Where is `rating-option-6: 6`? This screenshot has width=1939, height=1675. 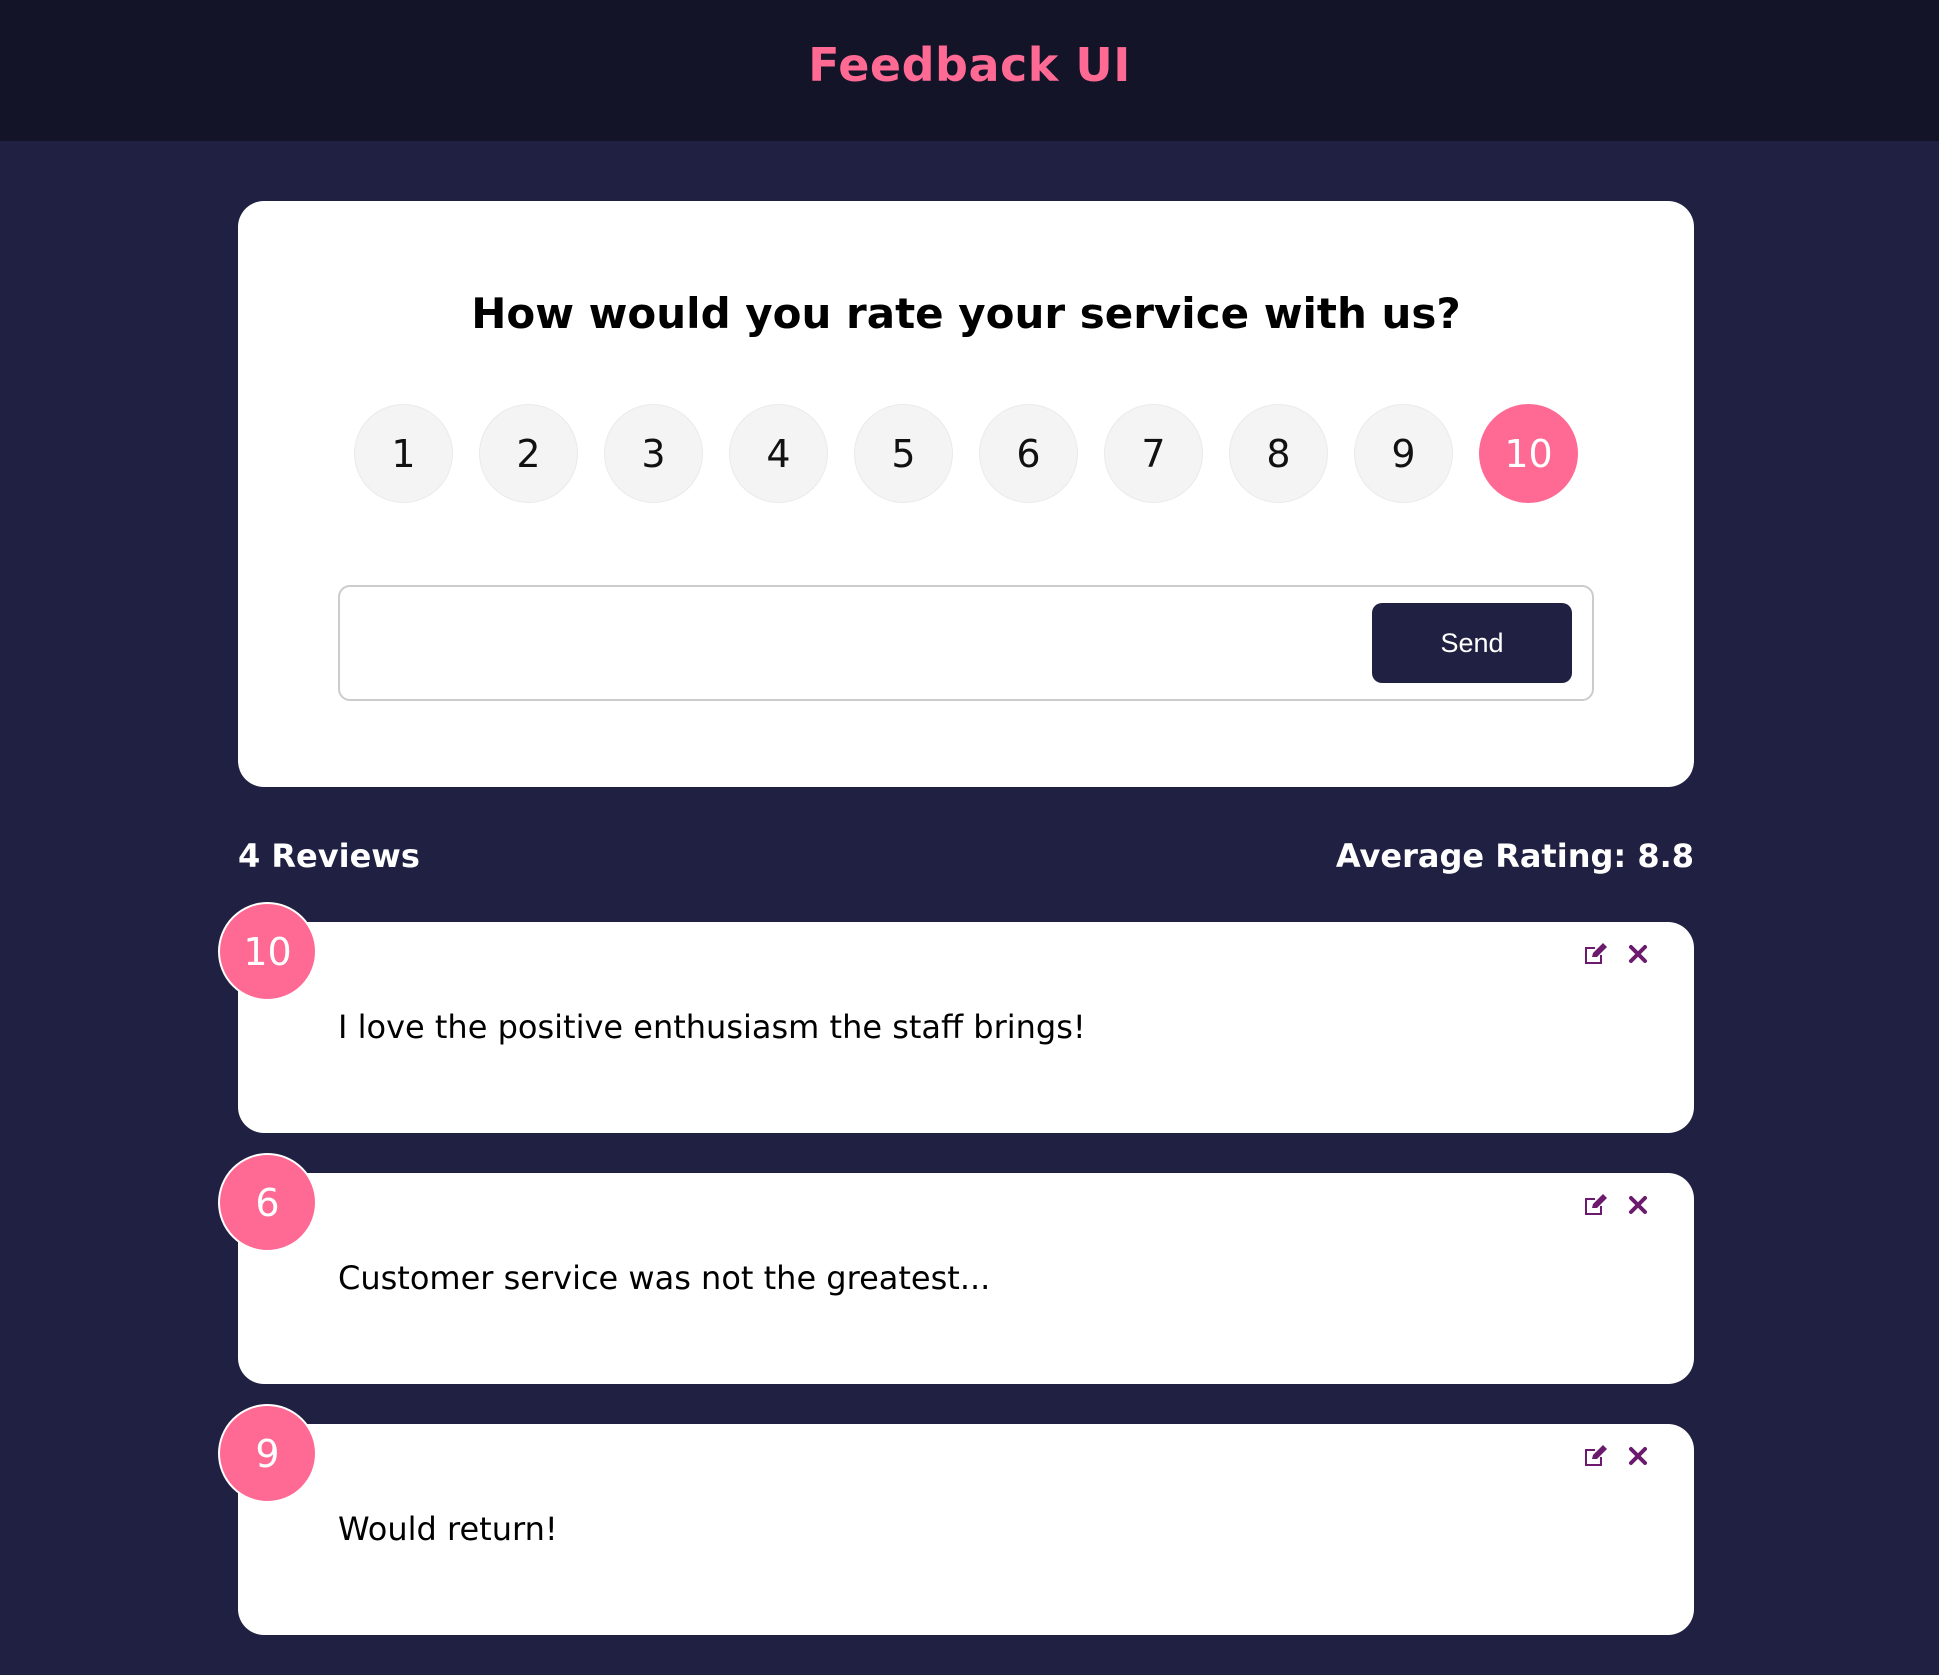 rating-option-6: 6 is located at coordinates (1028, 453).